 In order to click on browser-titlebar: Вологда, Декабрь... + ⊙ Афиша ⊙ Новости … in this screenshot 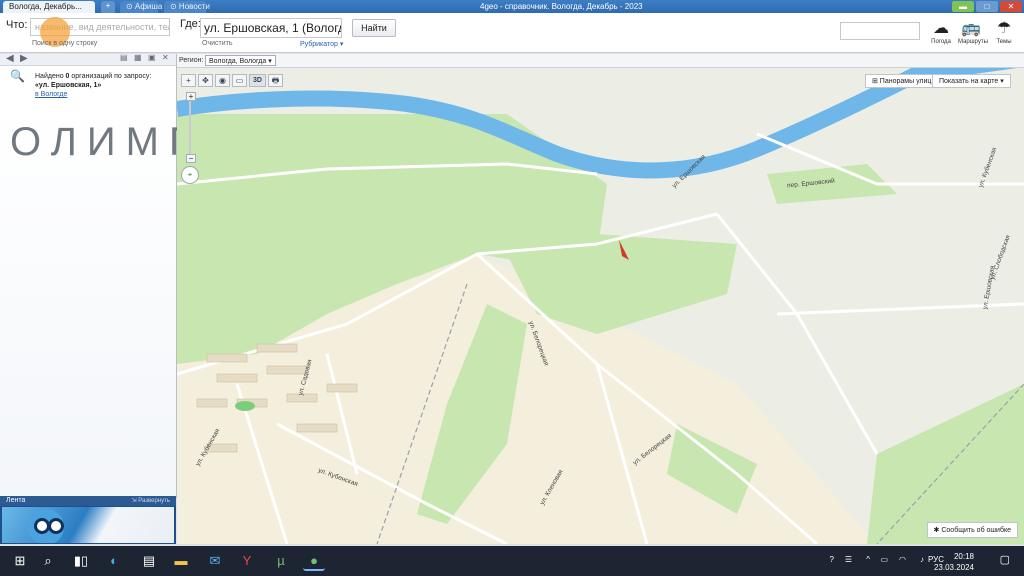, I will do `click(512, 6)`.